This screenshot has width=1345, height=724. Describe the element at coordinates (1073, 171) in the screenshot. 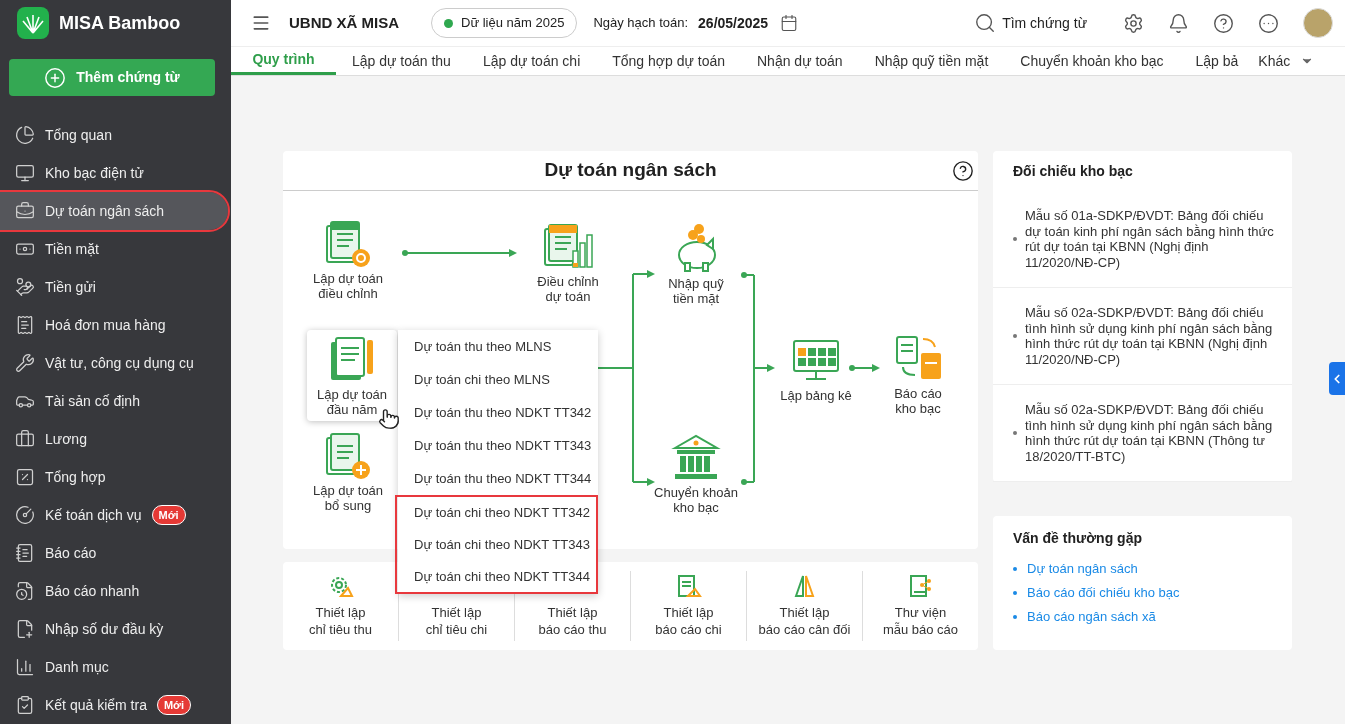

I see `card-title: Đối chiếu kho bạc` at that location.